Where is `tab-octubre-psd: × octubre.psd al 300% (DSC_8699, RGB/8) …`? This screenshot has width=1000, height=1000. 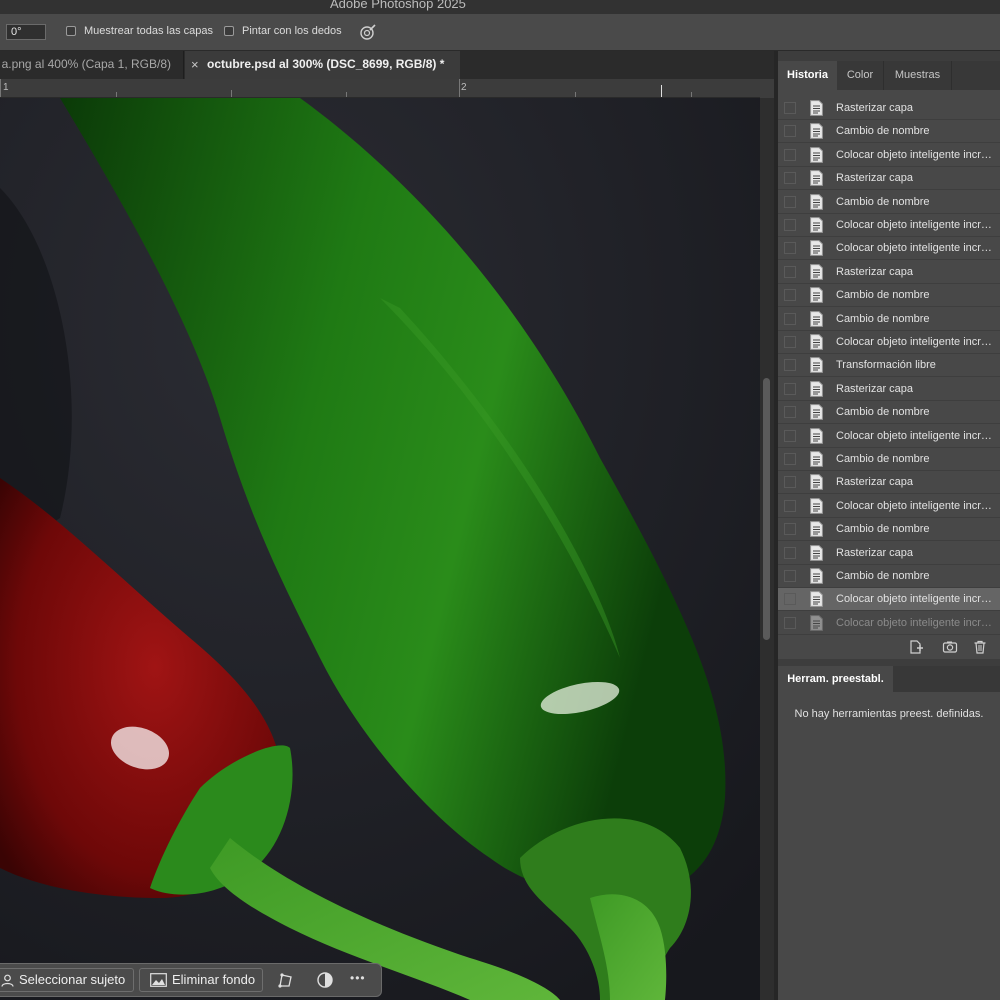 tab-octubre-psd: × octubre.psd al 300% (DSC_8699, RGB/8) … is located at coordinates (322, 65).